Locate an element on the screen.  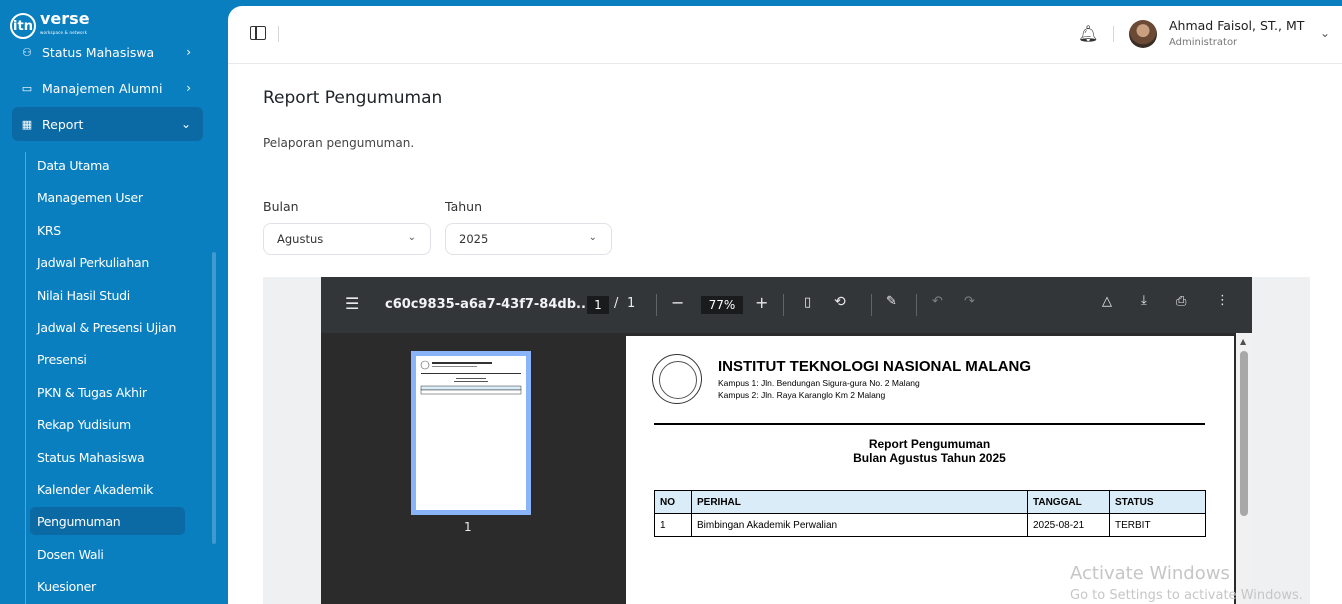
rotate-icon: ⟲ is located at coordinates (840, 302).